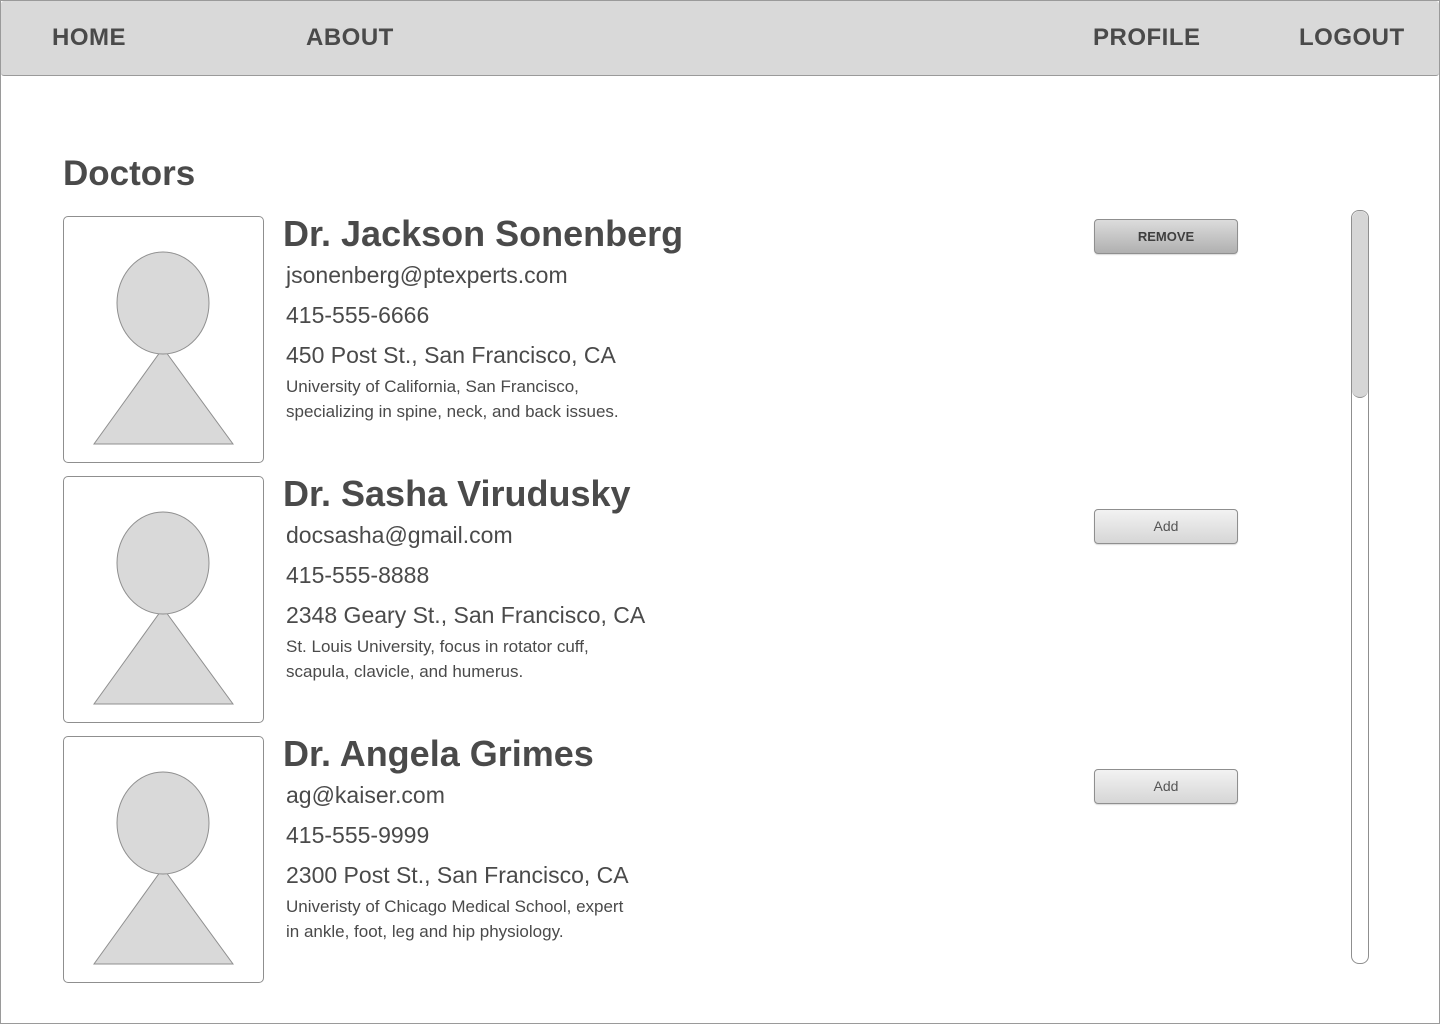 Image resolution: width=1440 pixels, height=1024 pixels. I want to click on doctor-address: 2300 Post St., San Francisco, CA, so click(457, 875).